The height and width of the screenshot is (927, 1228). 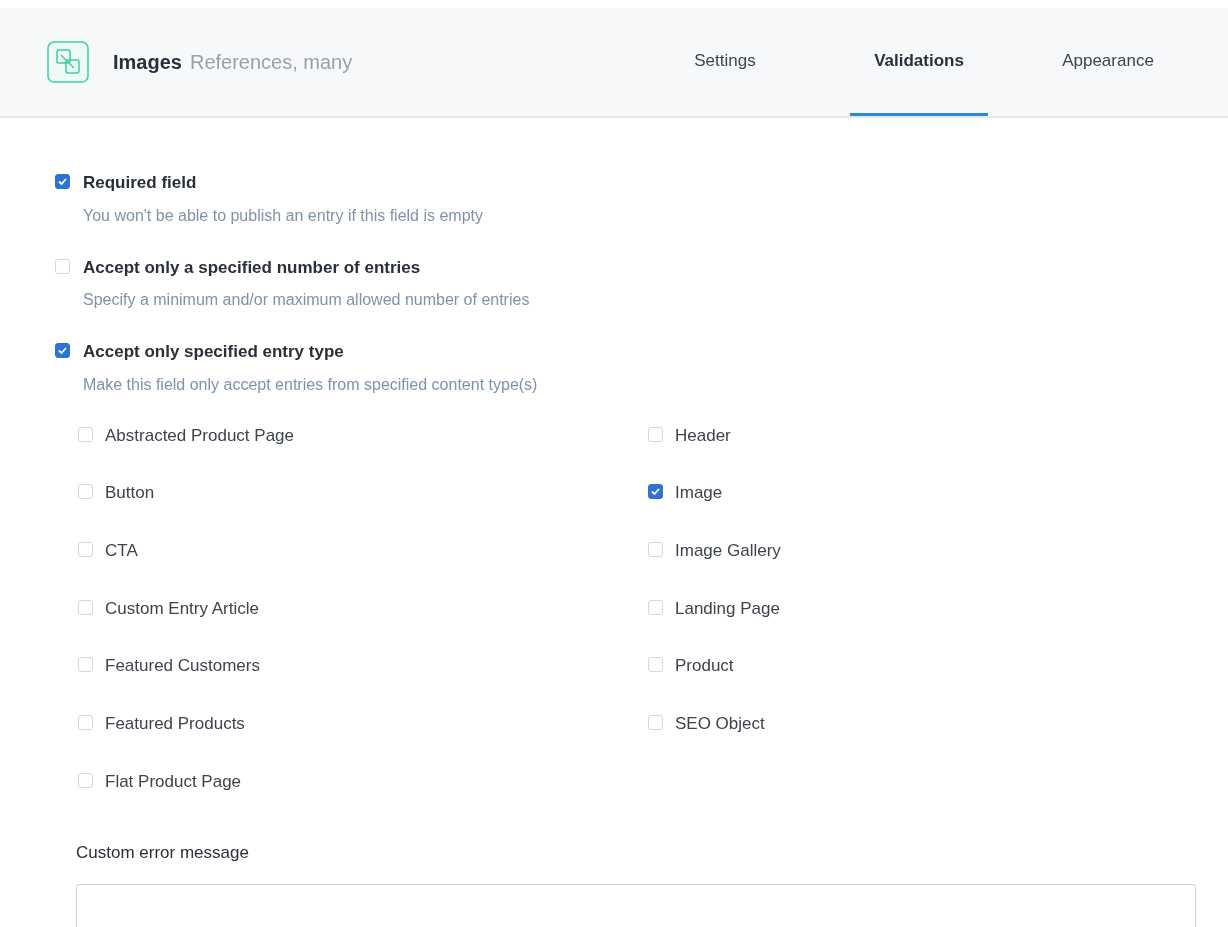 What do you see at coordinates (703, 435) in the screenshot?
I see `content-type-label: Header` at bounding box center [703, 435].